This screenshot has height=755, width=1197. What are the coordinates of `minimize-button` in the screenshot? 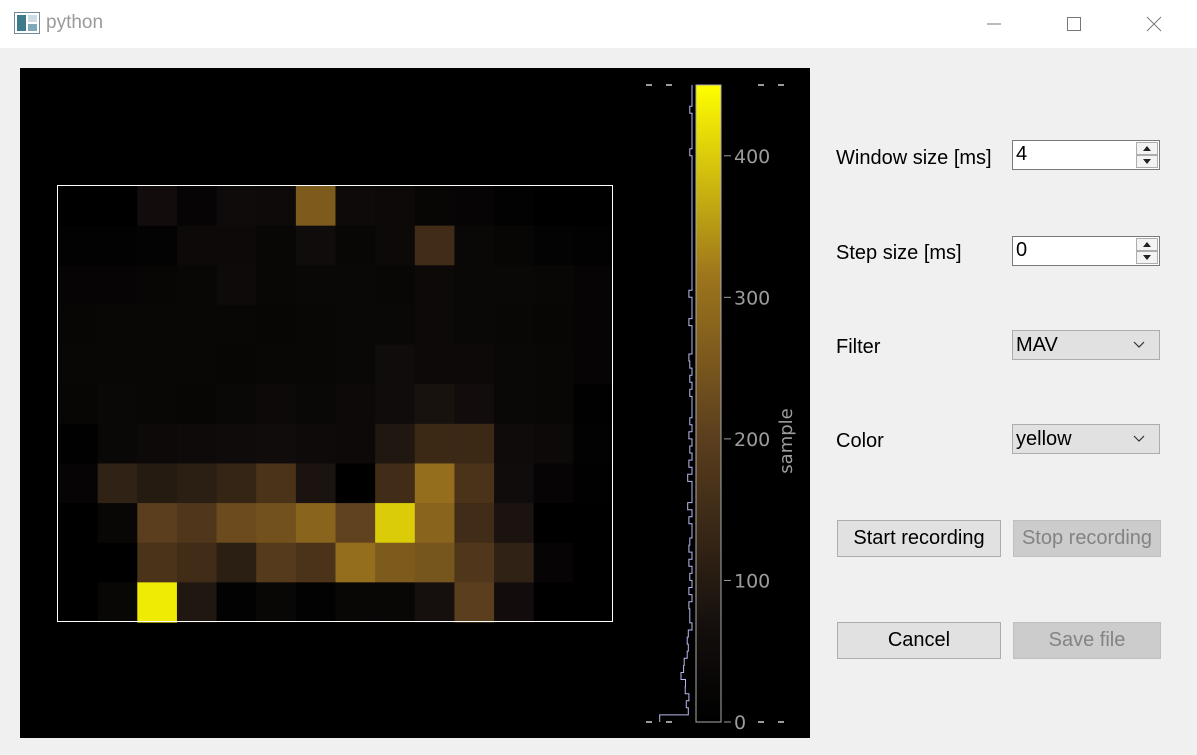 It's located at (994, 24).